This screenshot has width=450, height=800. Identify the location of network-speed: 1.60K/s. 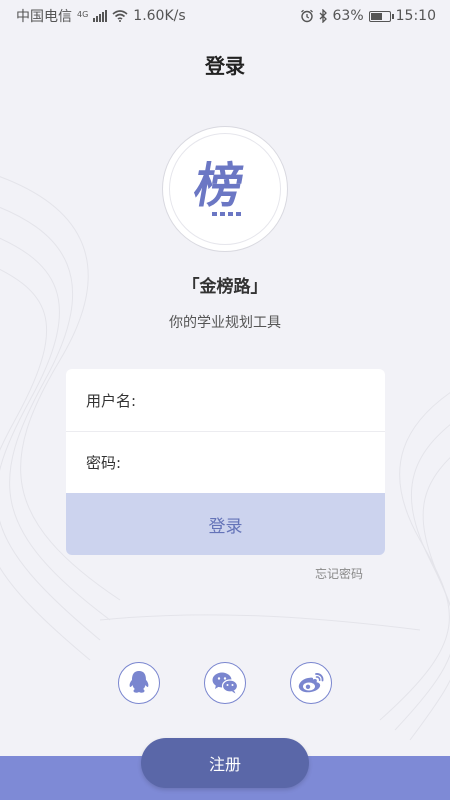
(159, 16).